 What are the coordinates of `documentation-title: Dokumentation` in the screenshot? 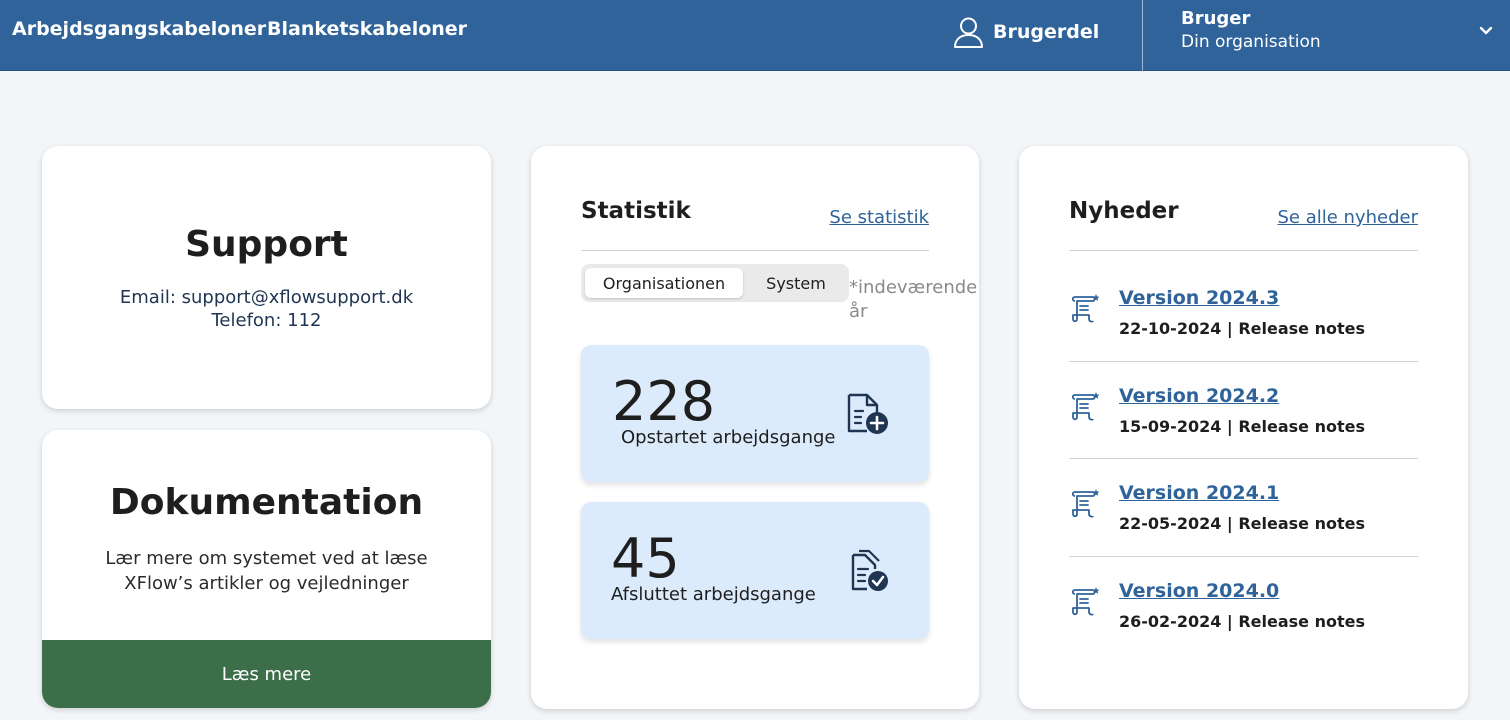 It's located at (266, 502).